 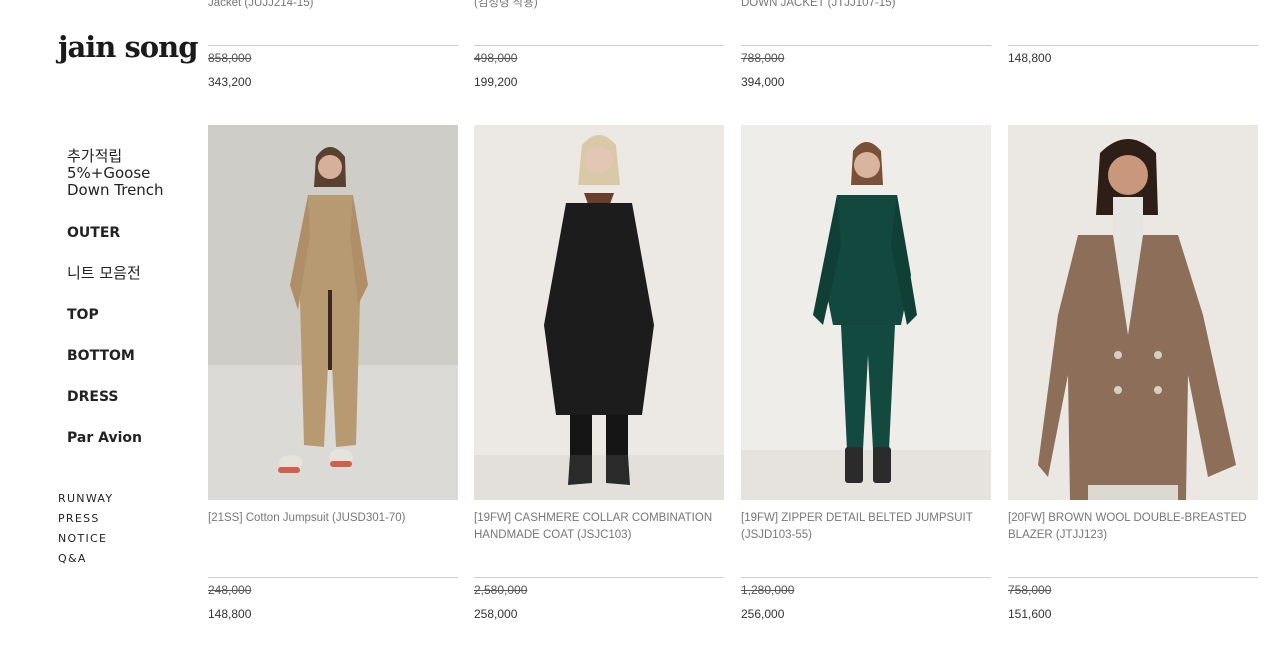 I want to click on product-card-top: Jacket (JUJJ214-15) 858,000 343,200, so click(x=333, y=44).